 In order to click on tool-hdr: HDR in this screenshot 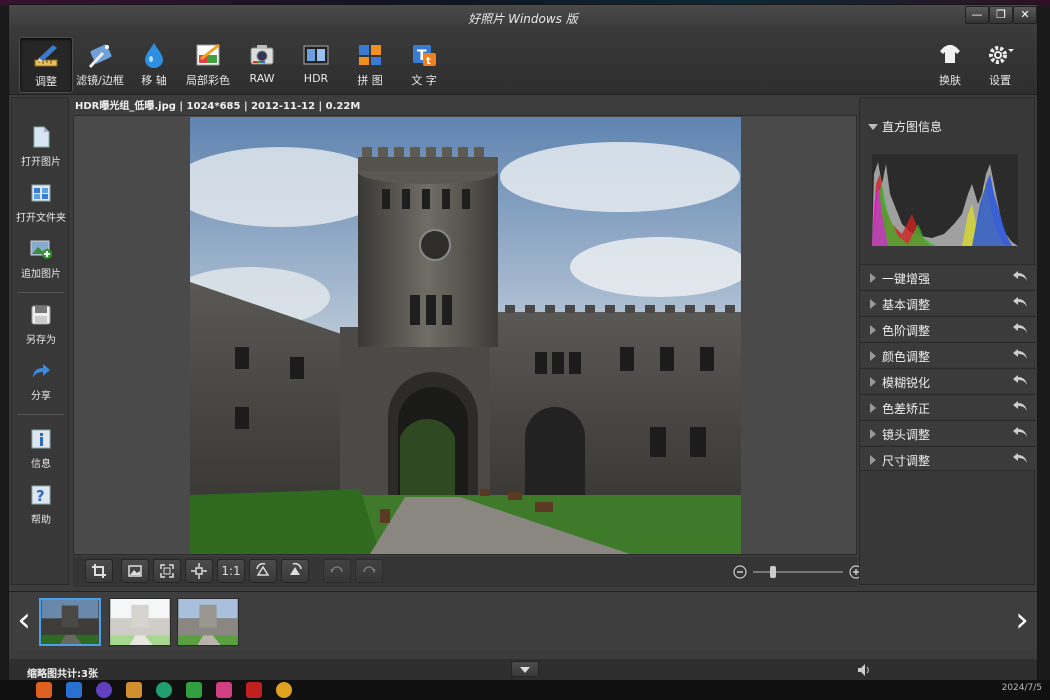, I will do `click(316, 65)`.